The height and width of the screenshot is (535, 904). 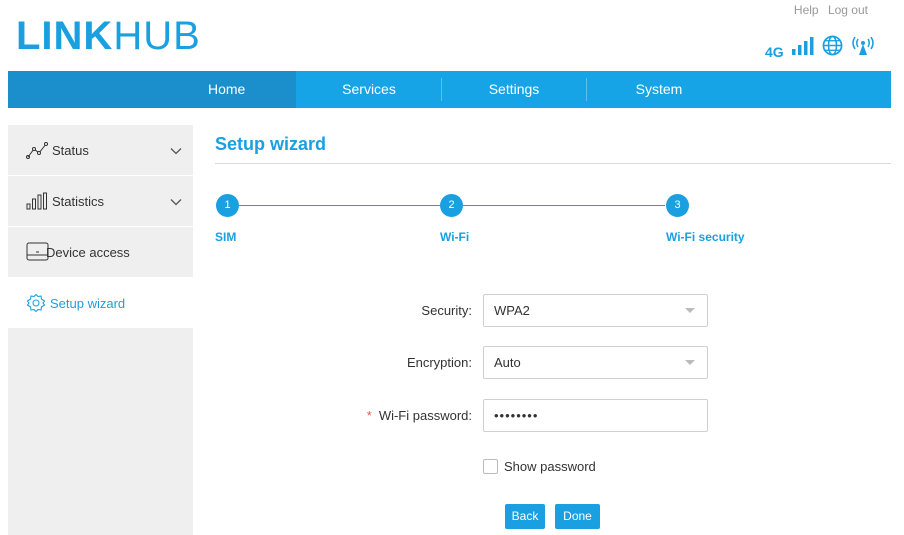 I want to click on sidebar-item-setup-wizard: Setup wizard, so click(x=100, y=303).